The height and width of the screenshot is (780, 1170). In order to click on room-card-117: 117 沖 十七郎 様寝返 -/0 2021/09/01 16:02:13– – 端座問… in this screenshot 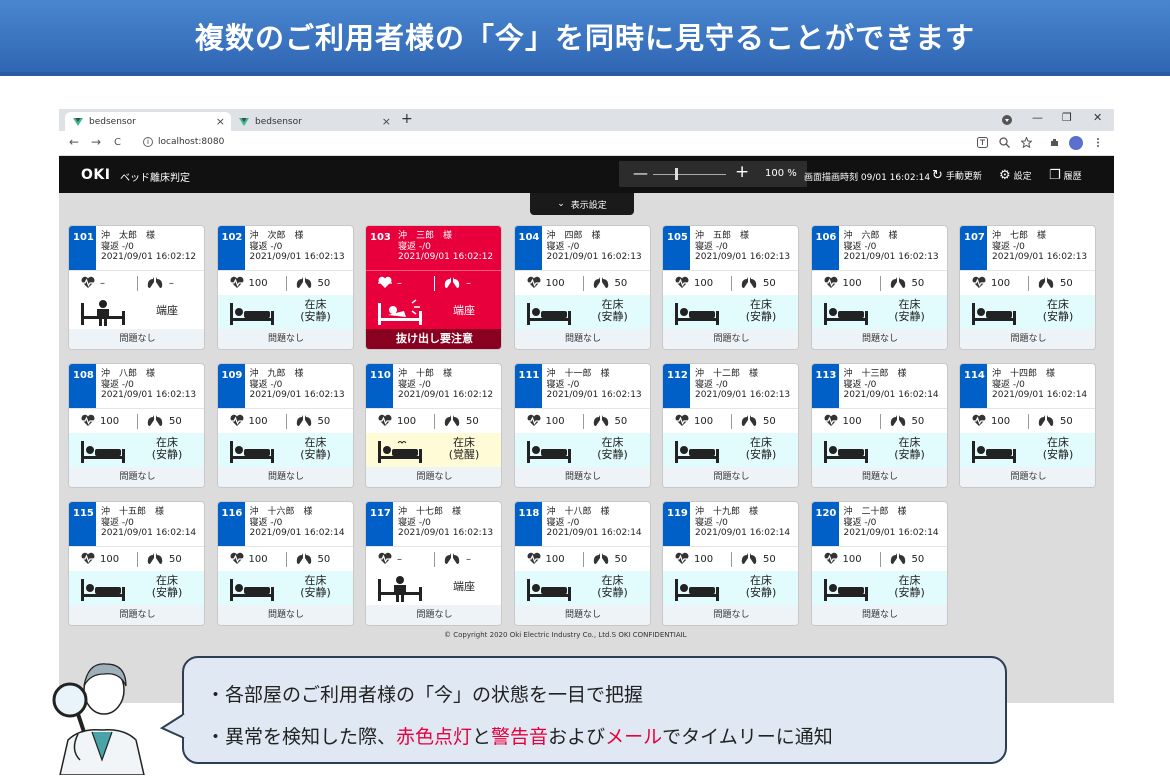, I will do `click(433, 563)`.